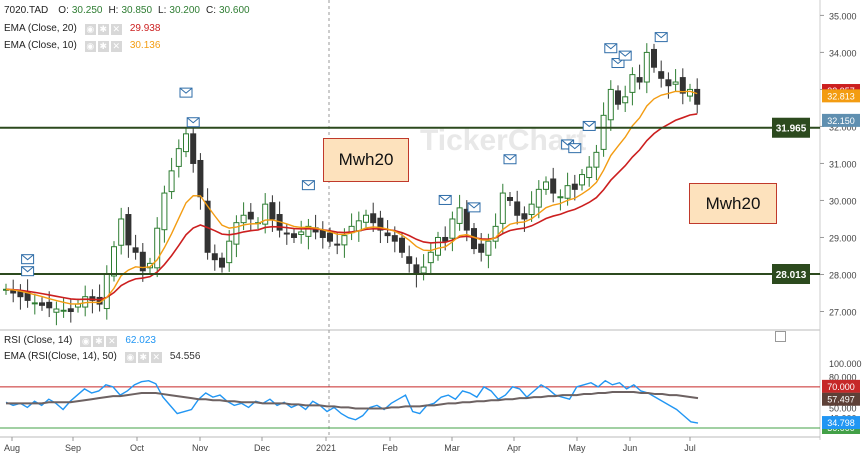  What do you see at coordinates (843, 53) in the screenshot?
I see `y-tick-label: 34.000` at bounding box center [843, 53].